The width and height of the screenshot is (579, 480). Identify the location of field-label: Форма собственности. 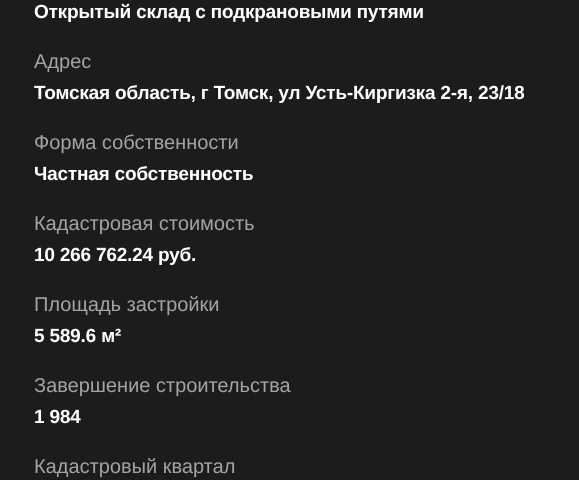
(136, 143).